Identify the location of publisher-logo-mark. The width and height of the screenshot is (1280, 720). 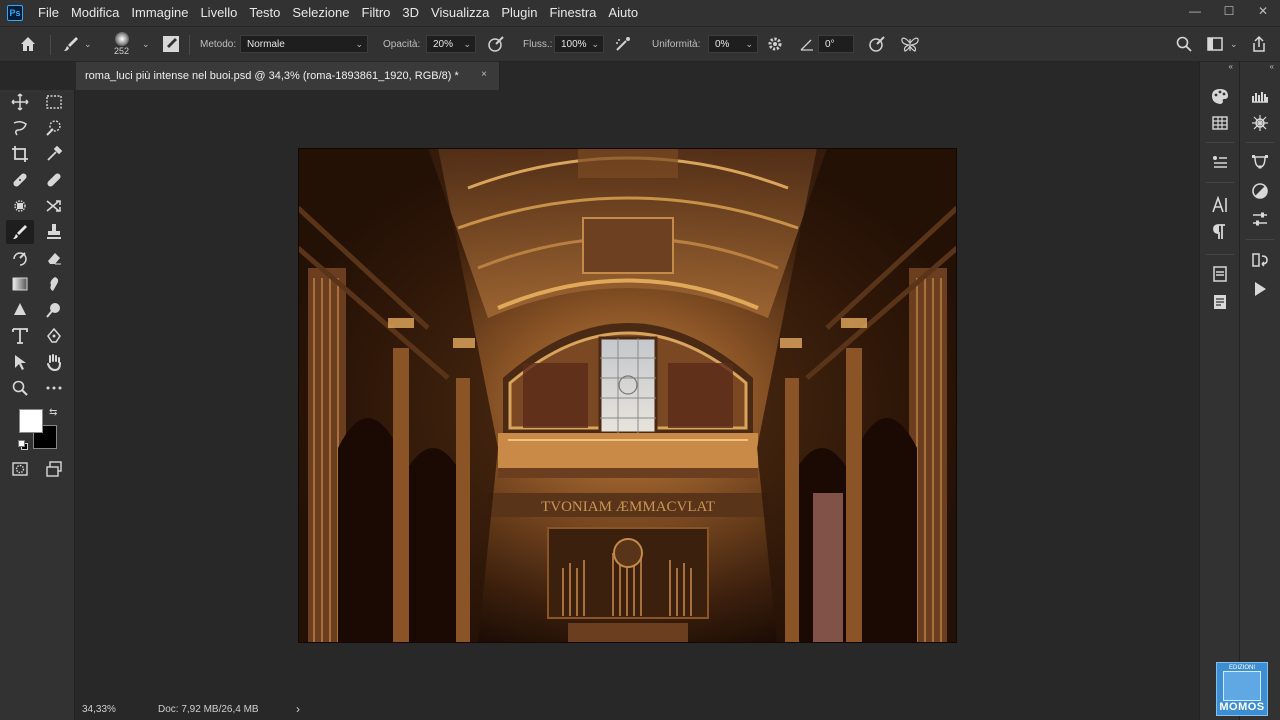
(1242, 686).